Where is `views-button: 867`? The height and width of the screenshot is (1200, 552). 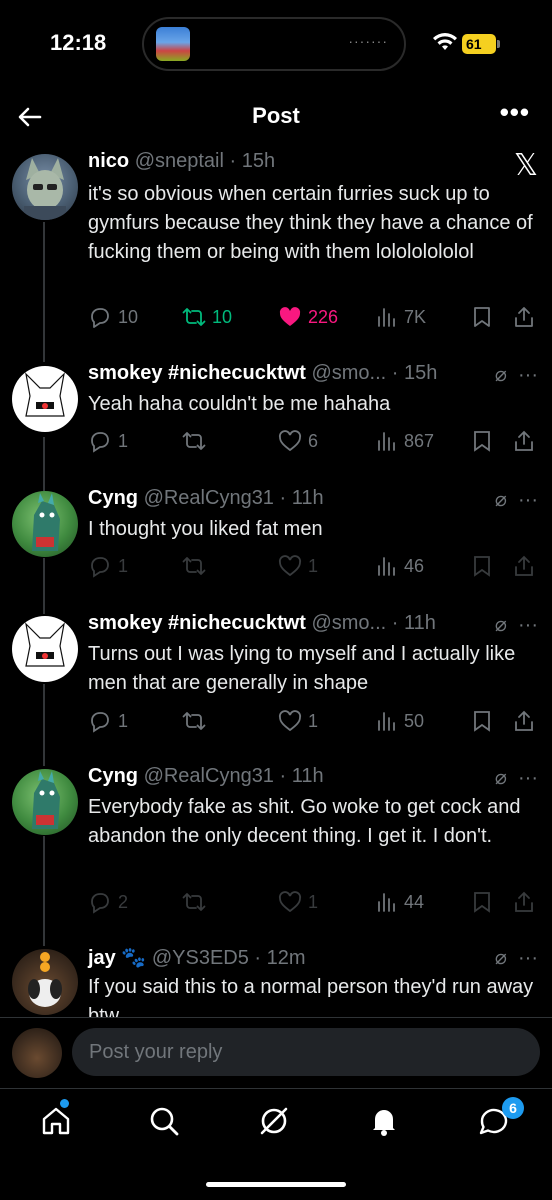
views-button: 867 is located at coordinates (404, 441).